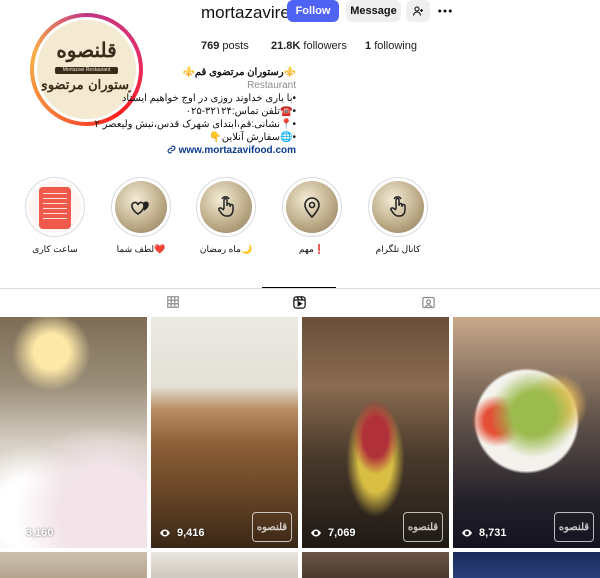  What do you see at coordinates (312, 249) in the screenshot?
I see `highlight-label: مهم❗` at bounding box center [312, 249].